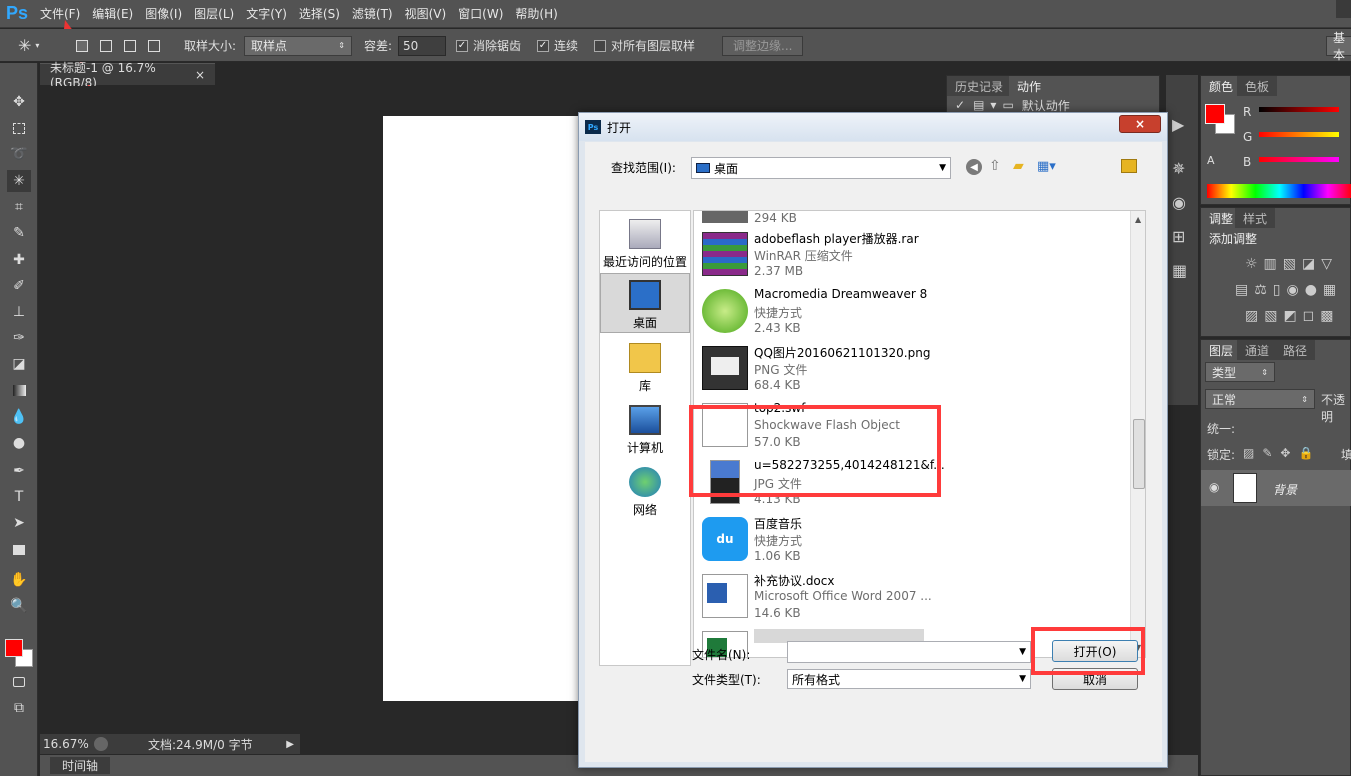  I want to click on eyedropper-tool-icon: ✎, so click(19, 233).